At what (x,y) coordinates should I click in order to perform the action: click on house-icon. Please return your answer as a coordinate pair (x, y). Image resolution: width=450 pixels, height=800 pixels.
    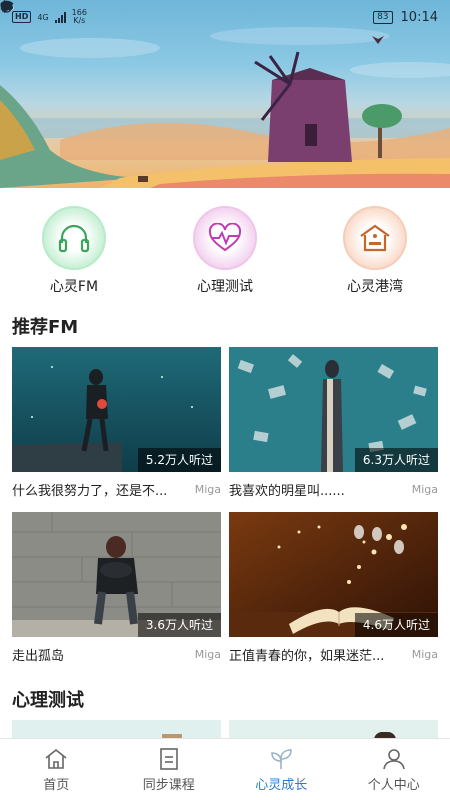
    Looking at the image, I should click on (375, 238).